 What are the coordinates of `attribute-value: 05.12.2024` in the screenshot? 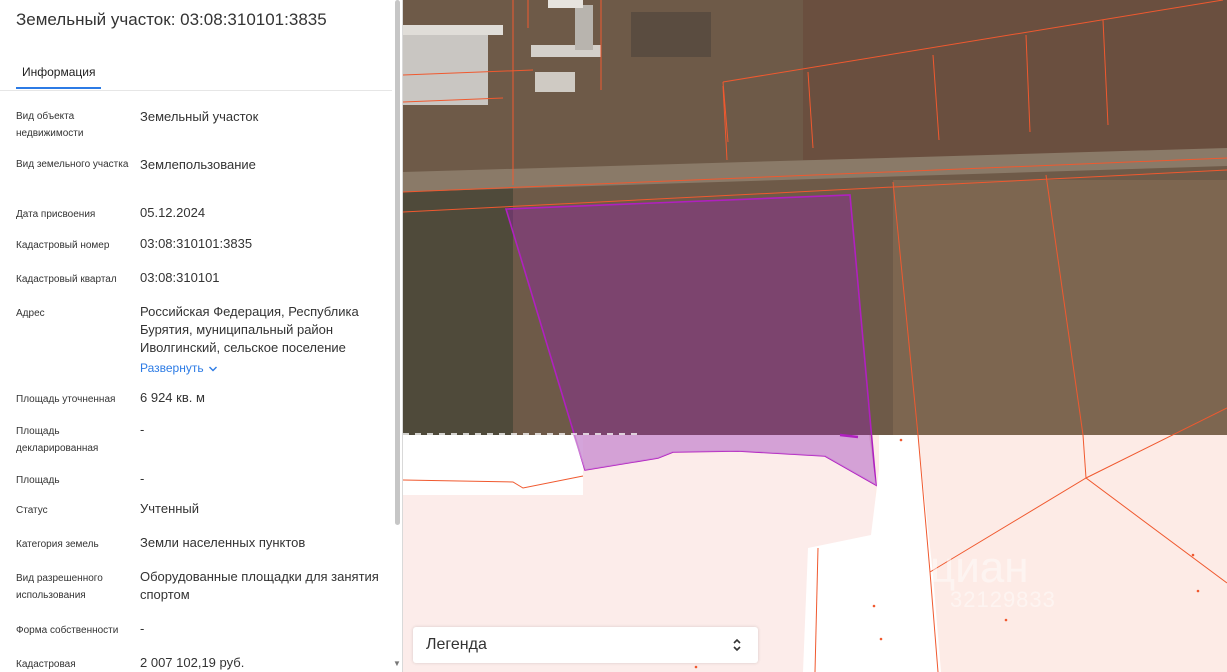 It's located at (173, 212).